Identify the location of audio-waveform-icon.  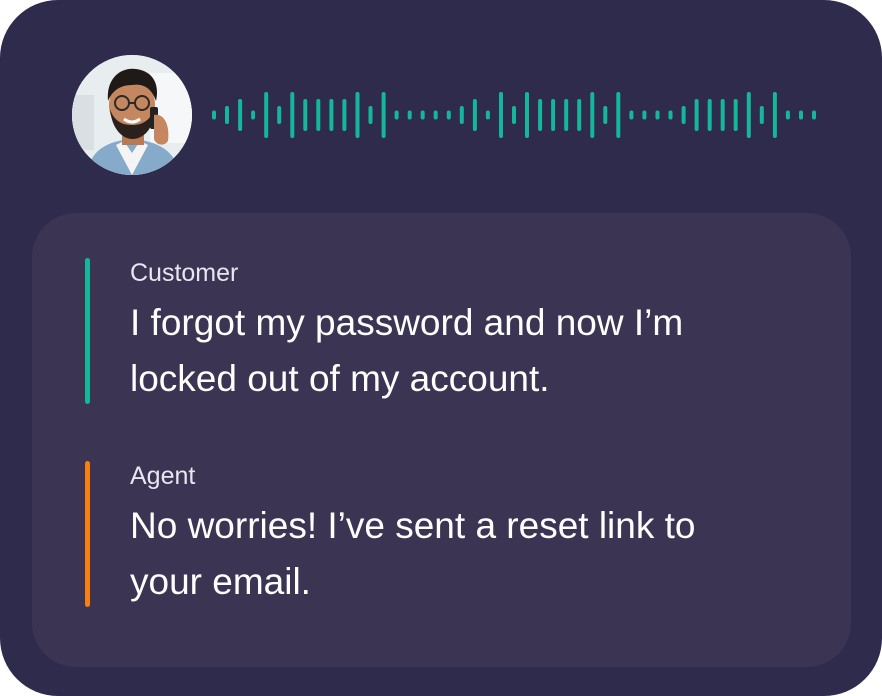
(514, 115).